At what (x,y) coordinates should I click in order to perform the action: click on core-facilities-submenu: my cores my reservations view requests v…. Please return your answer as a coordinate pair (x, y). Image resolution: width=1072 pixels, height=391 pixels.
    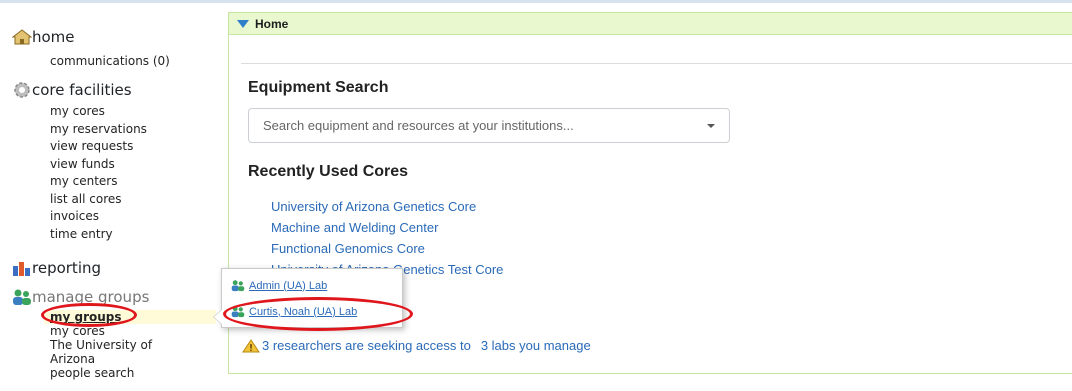
    Looking at the image, I should click on (98, 174).